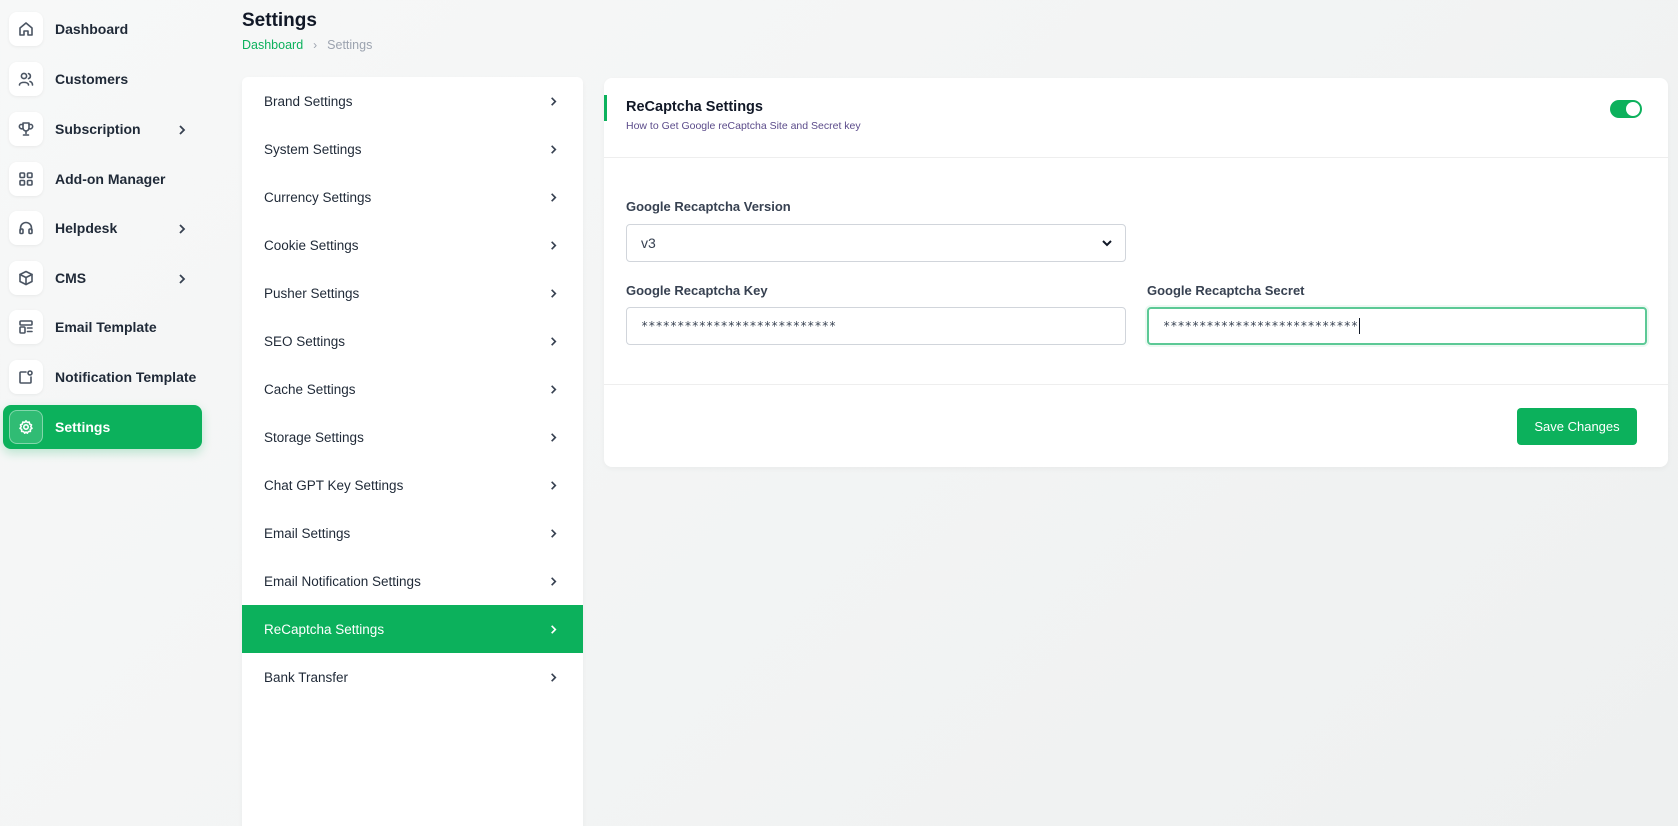  What do you see at coordinates (694, 107) in the screenshot?
I see `card-title: ReCaptcha Settings` at bounding box center [694, 107].